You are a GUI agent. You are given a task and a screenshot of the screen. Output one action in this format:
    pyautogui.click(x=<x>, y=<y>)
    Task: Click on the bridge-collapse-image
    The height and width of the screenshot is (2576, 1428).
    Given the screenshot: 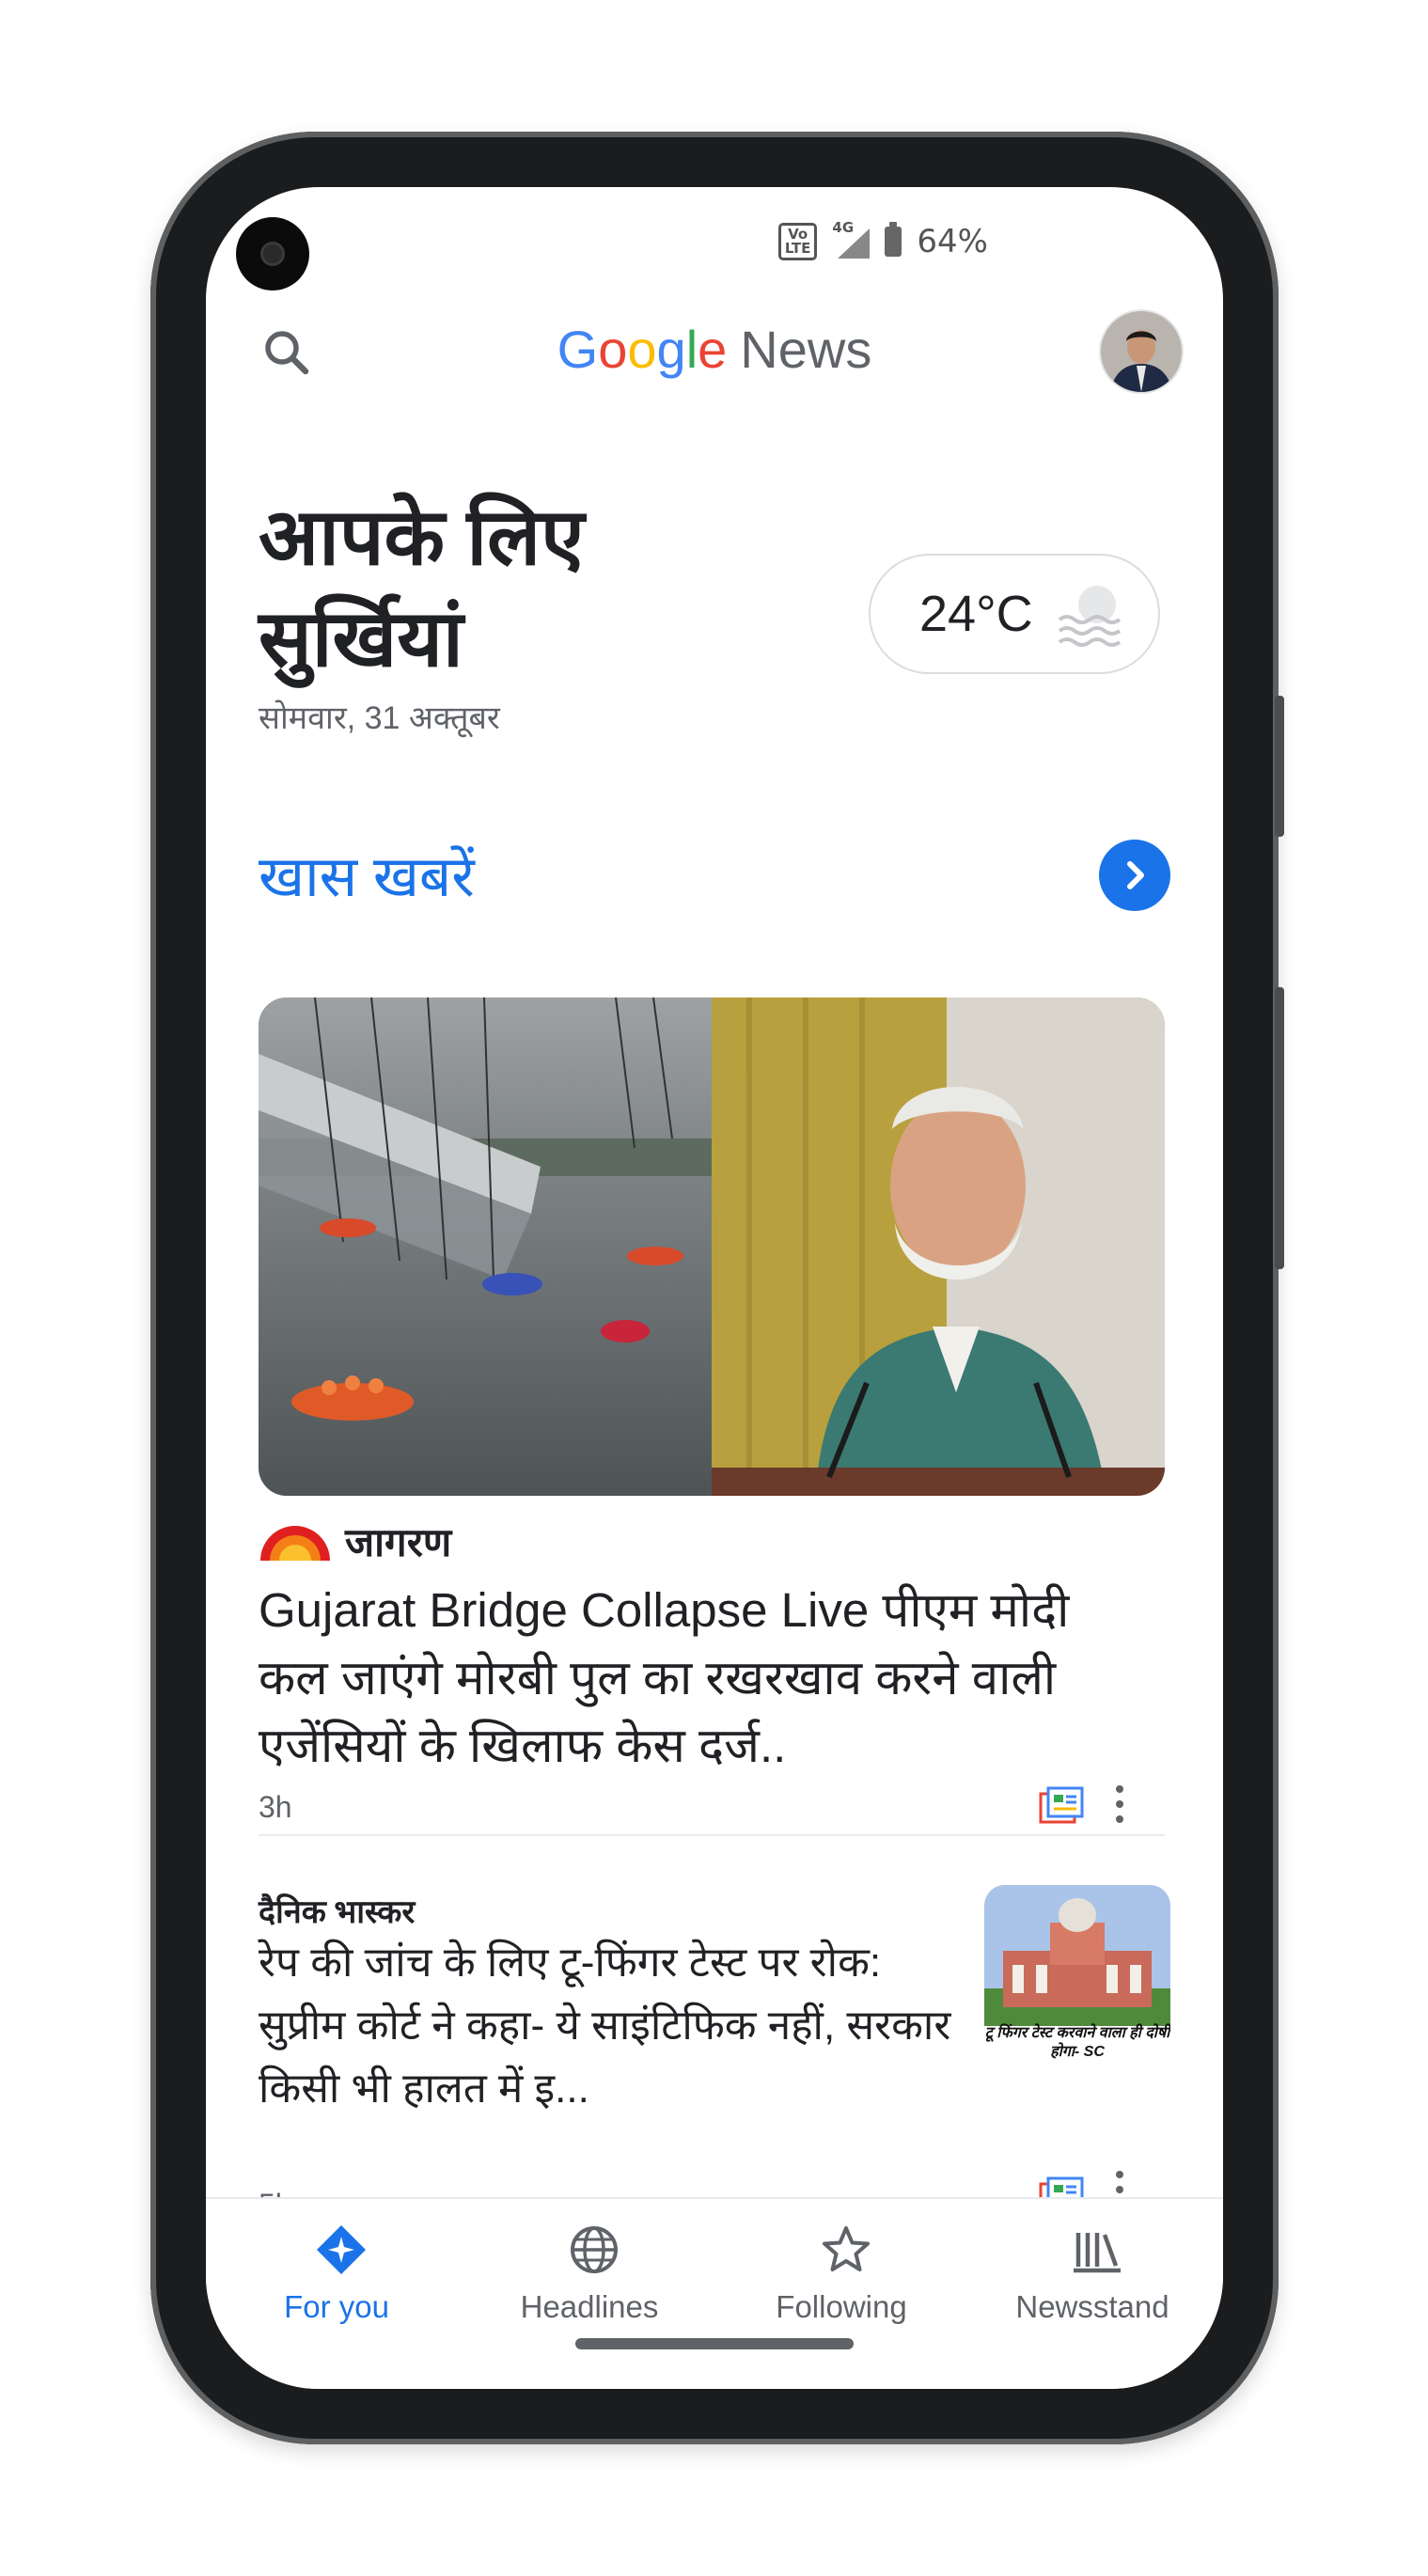 What is the action you would take?
    pyautogui.click(x=485, y=1247)
    